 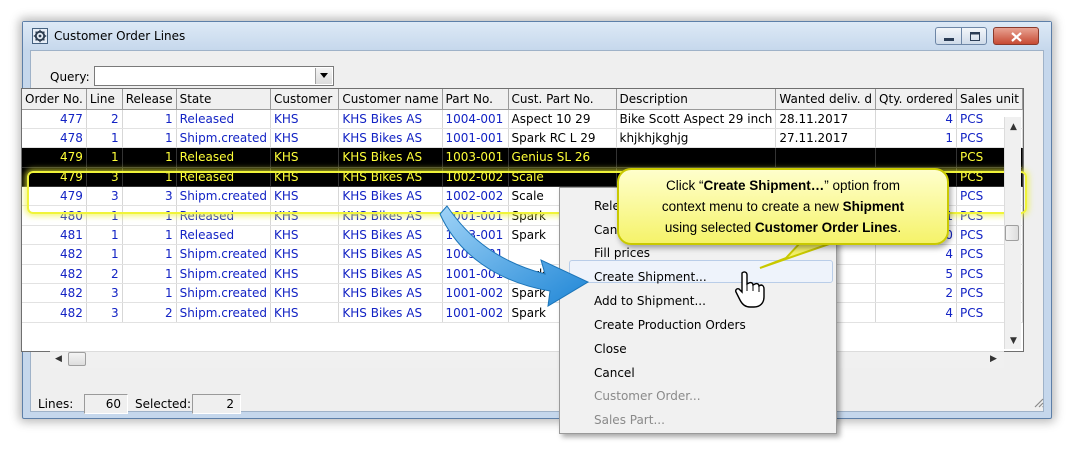 What do you see at coordinates (826, 119) in the screenshot?
I see `table-cell-wanted: 28.11.2017` at bounding box center [826, 119].